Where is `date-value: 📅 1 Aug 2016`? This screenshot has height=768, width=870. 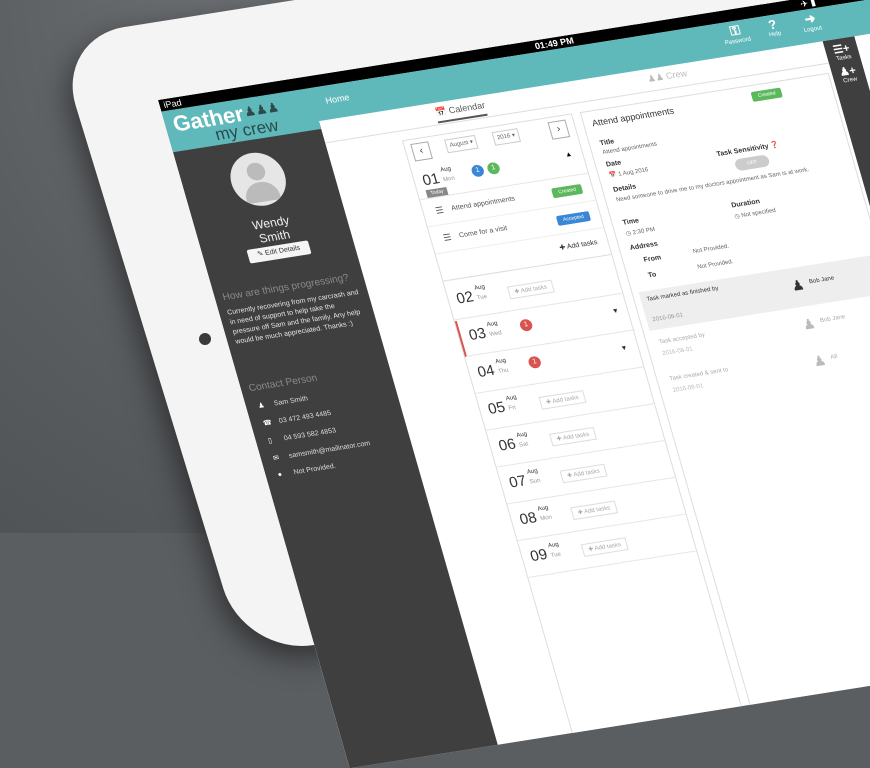 date-value: 📅 1 Aug 2016 is located at coordinates (629, 173).